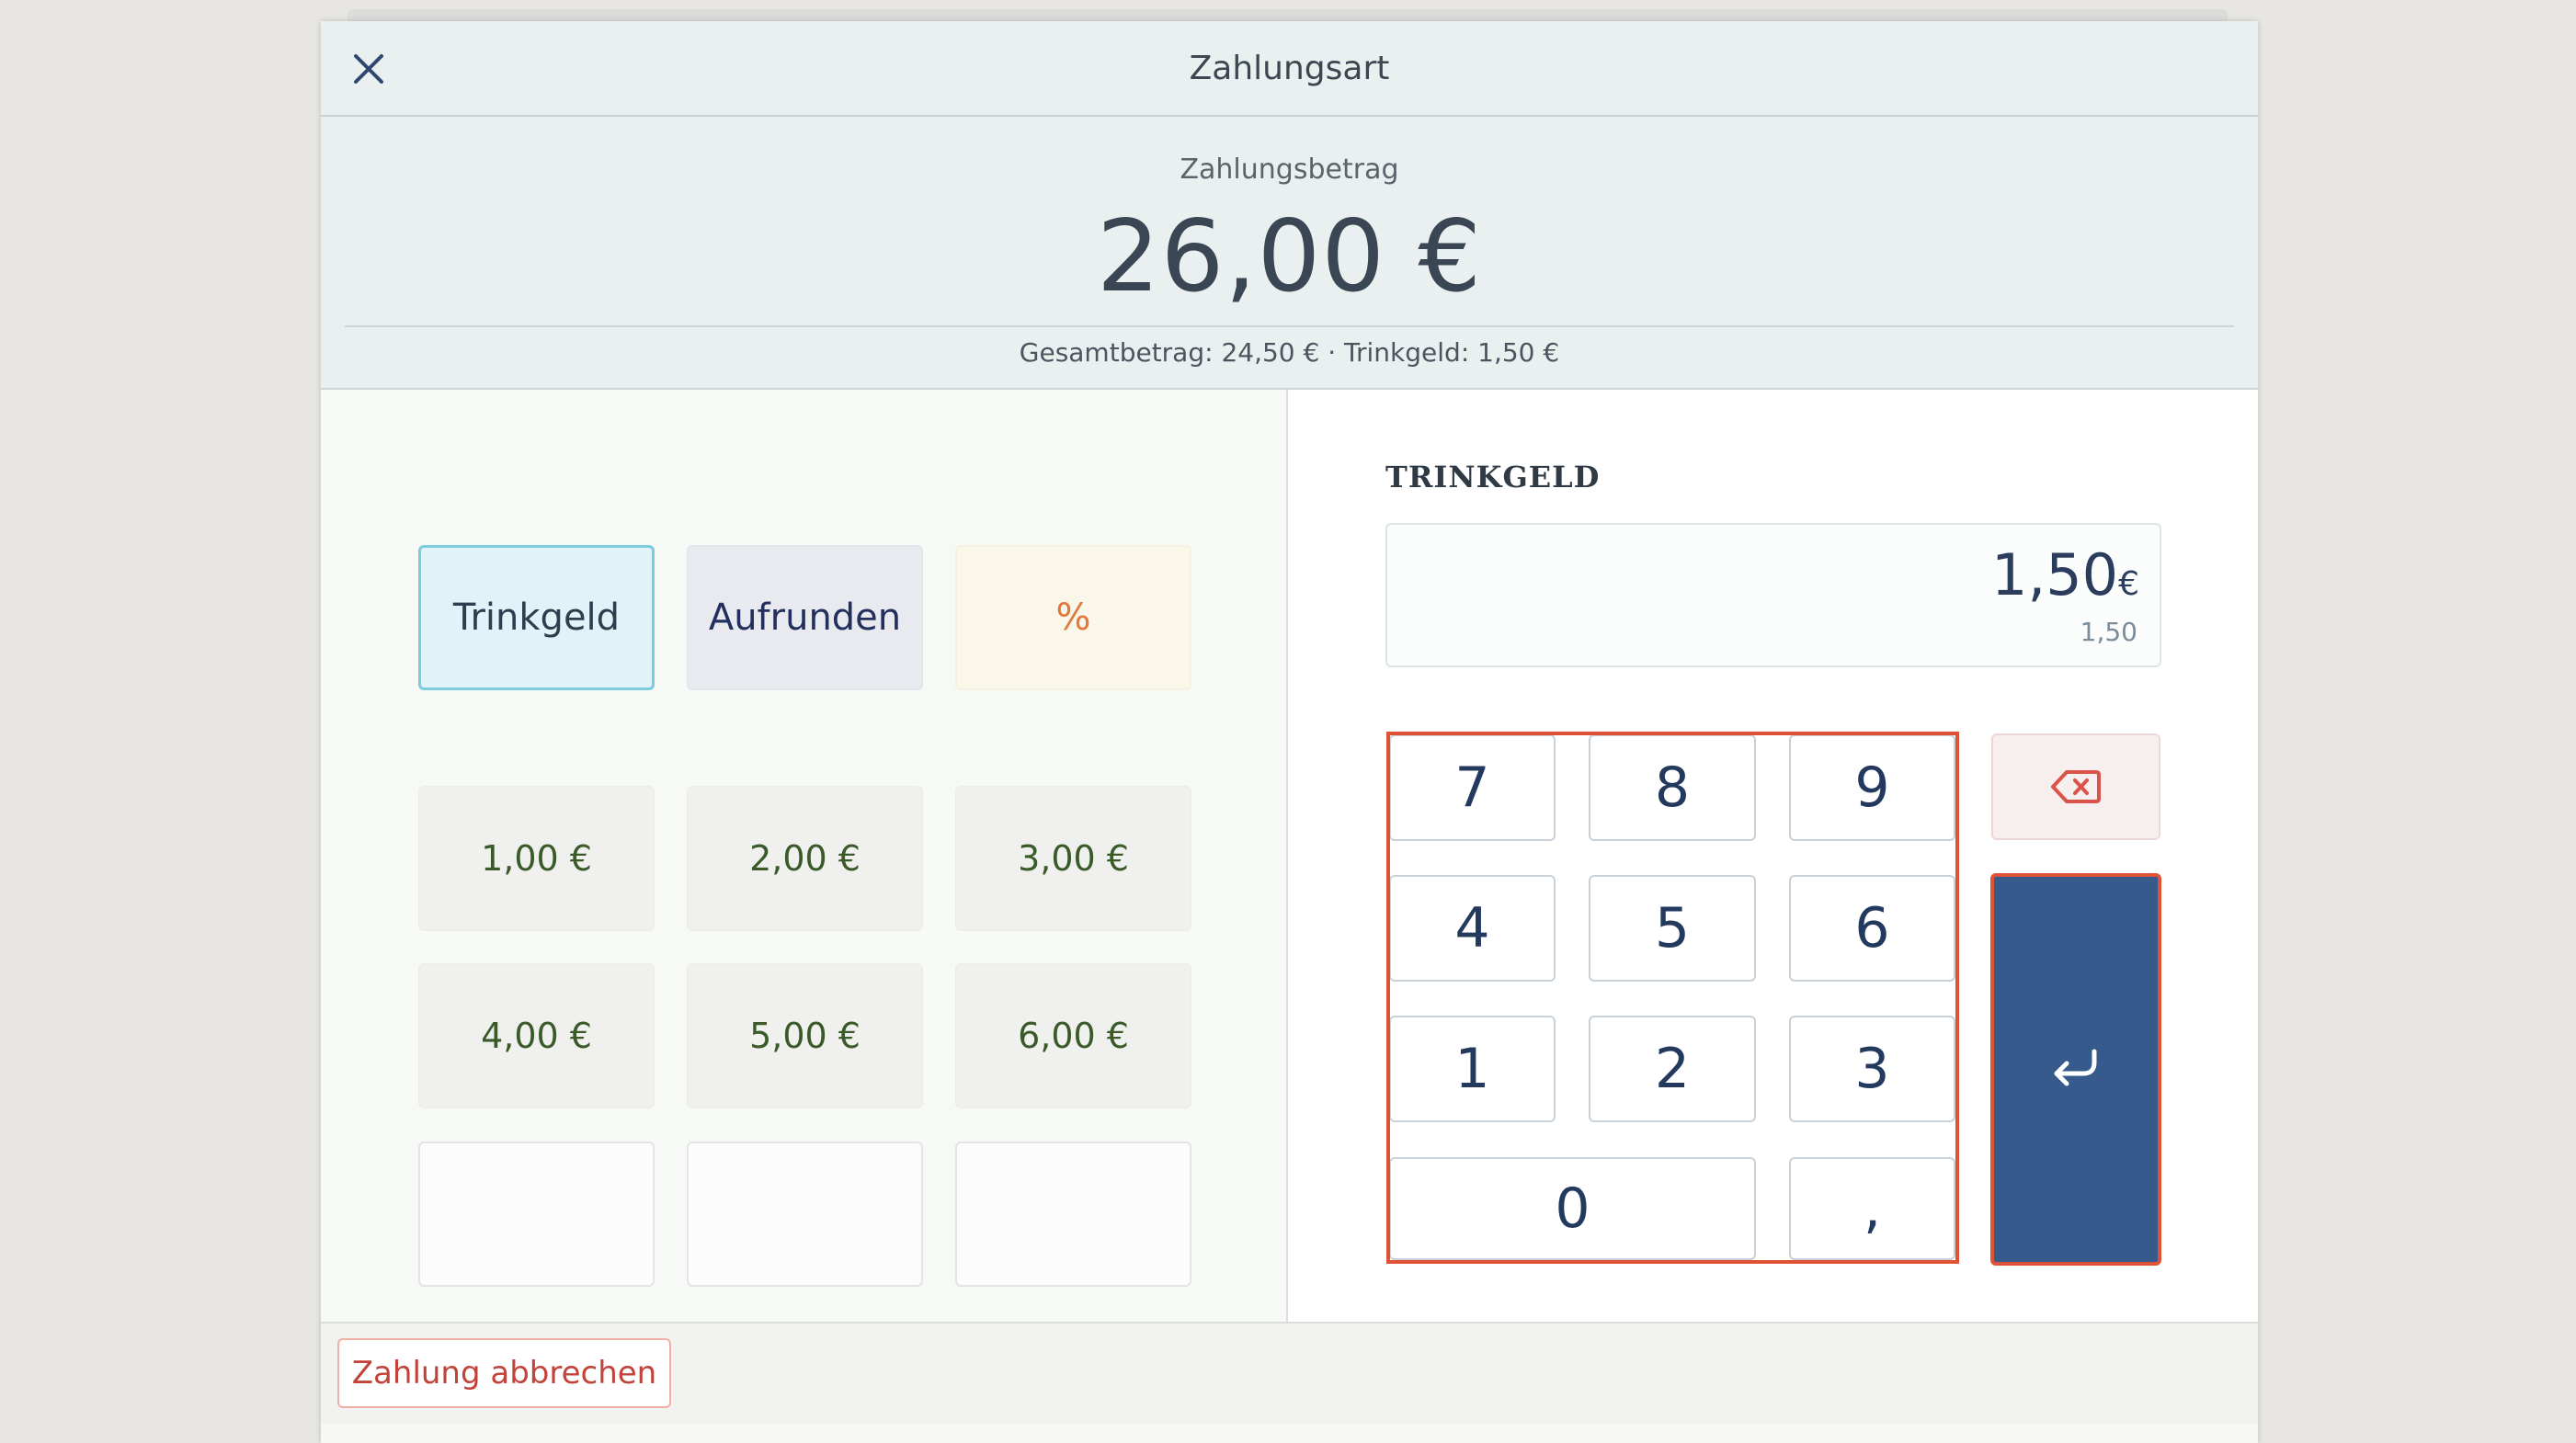 Image resolution: width=2576 pixels, height=1443 pixels. Describe the element at coordinates (1773, 595) in the screenshot. I see `tip-amount-field: 1,50€ 1,50` at that location.